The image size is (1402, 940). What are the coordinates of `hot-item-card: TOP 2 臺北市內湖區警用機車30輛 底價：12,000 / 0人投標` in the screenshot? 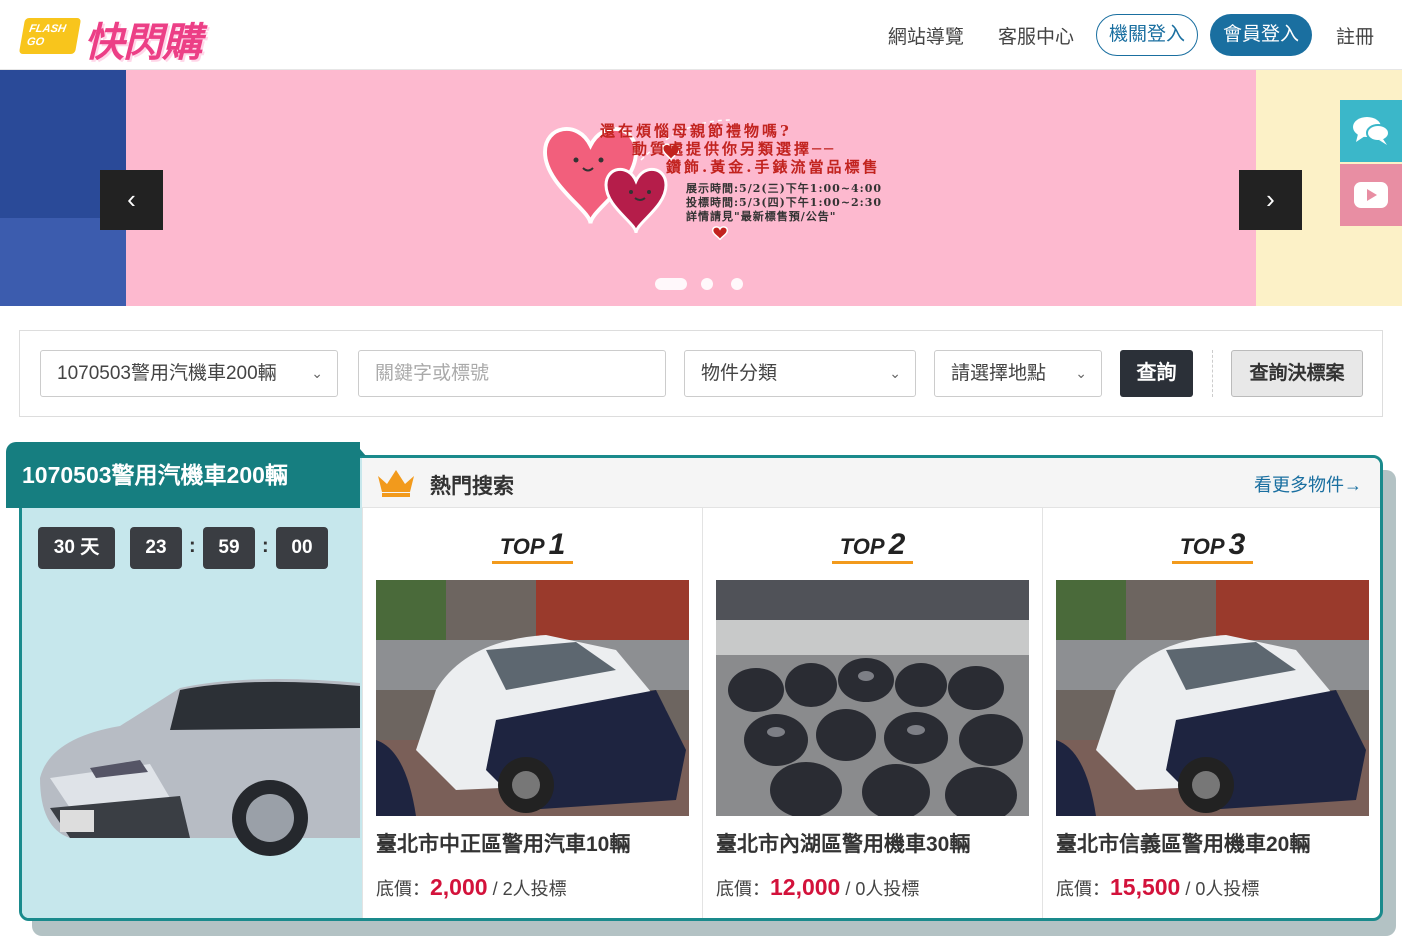 It's located at (872, 713).